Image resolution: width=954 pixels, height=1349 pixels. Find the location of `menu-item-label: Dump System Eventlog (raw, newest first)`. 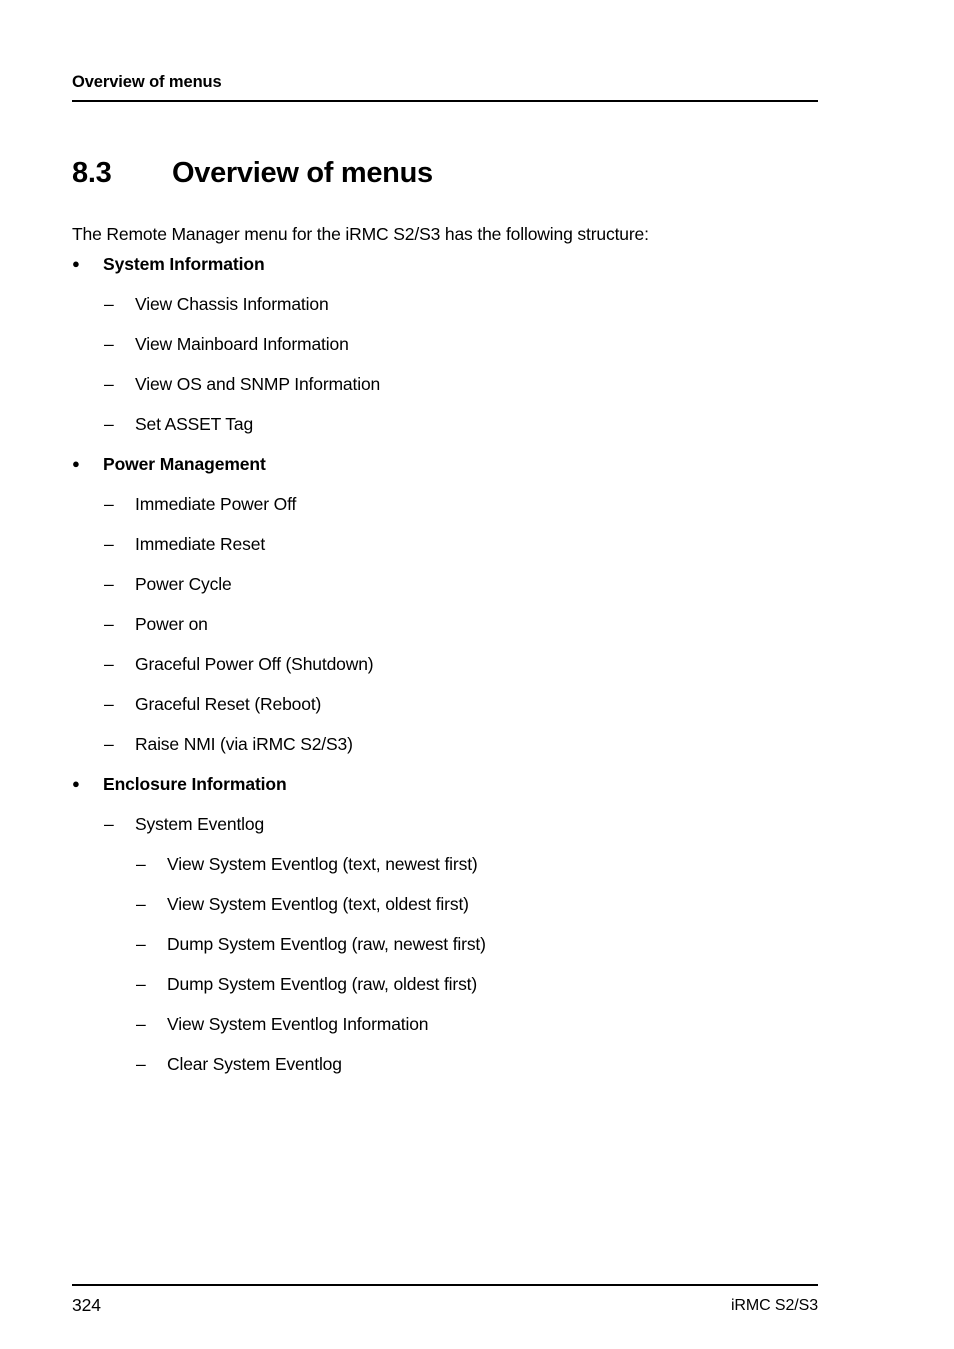

menu-item-label: Dump System Eventlog (raw, newest first) is located at coordinates (326, 944).